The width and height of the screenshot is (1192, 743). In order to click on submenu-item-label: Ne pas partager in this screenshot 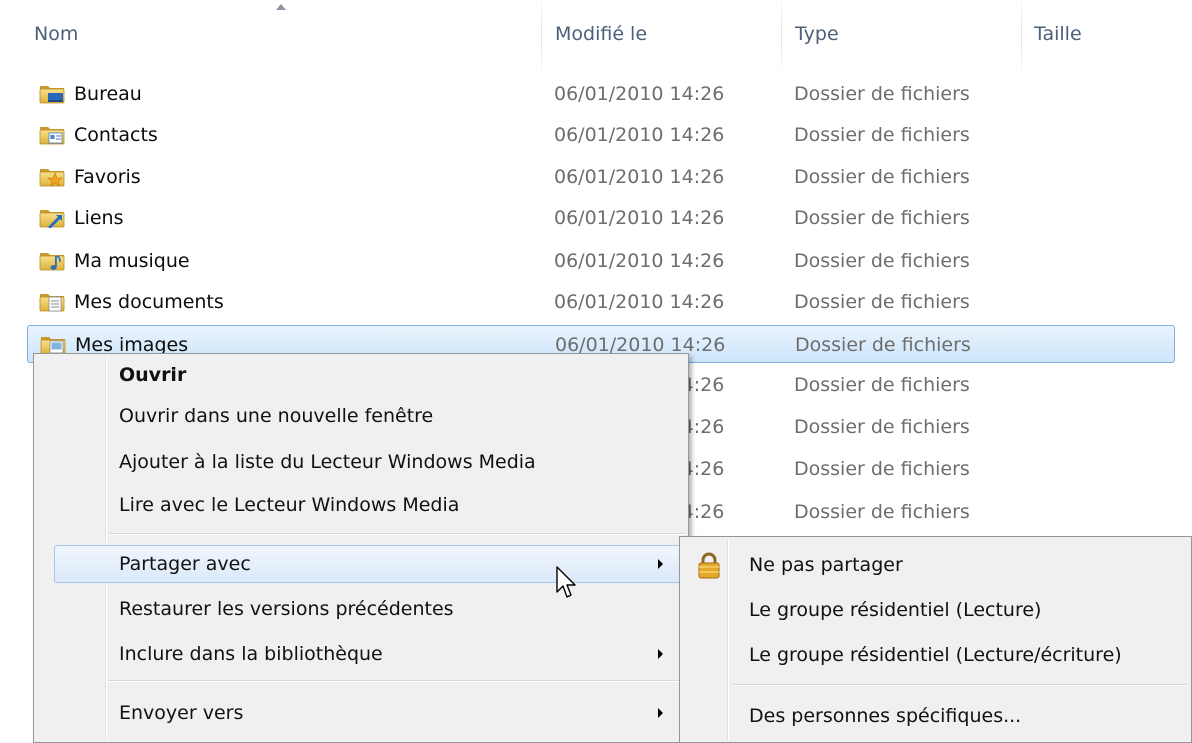, I will do `click(826, 565)`.